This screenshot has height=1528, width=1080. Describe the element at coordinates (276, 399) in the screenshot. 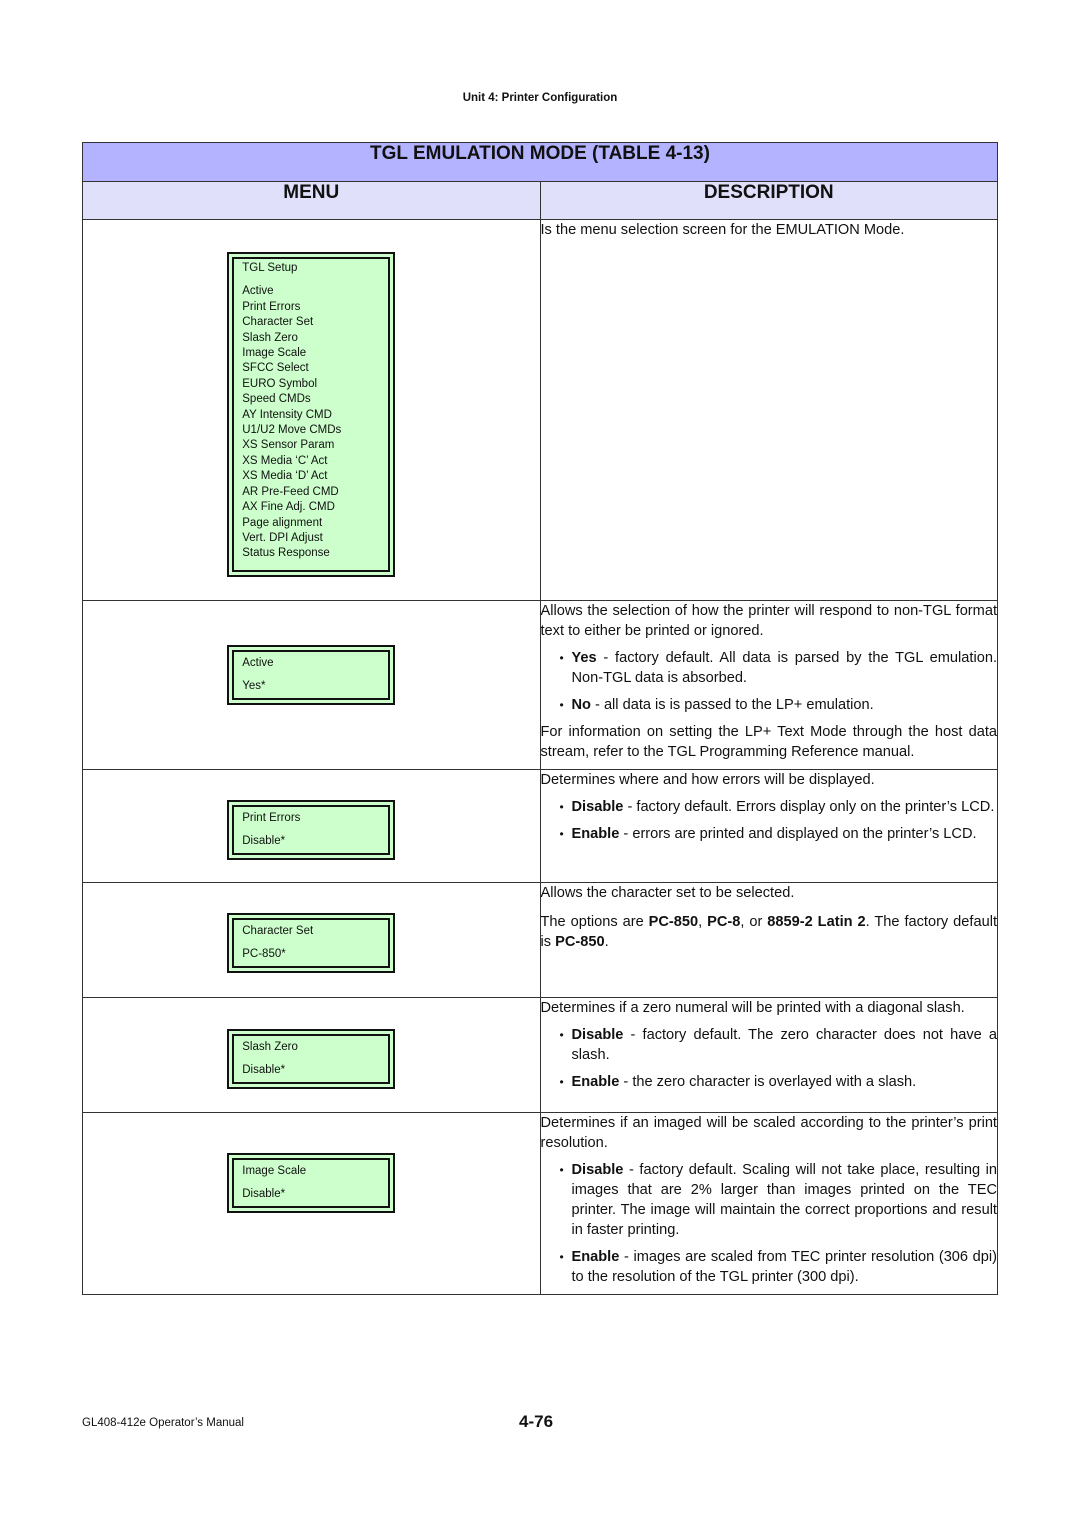

I see `lcd-menu-item: Speed CMDs` at that location.